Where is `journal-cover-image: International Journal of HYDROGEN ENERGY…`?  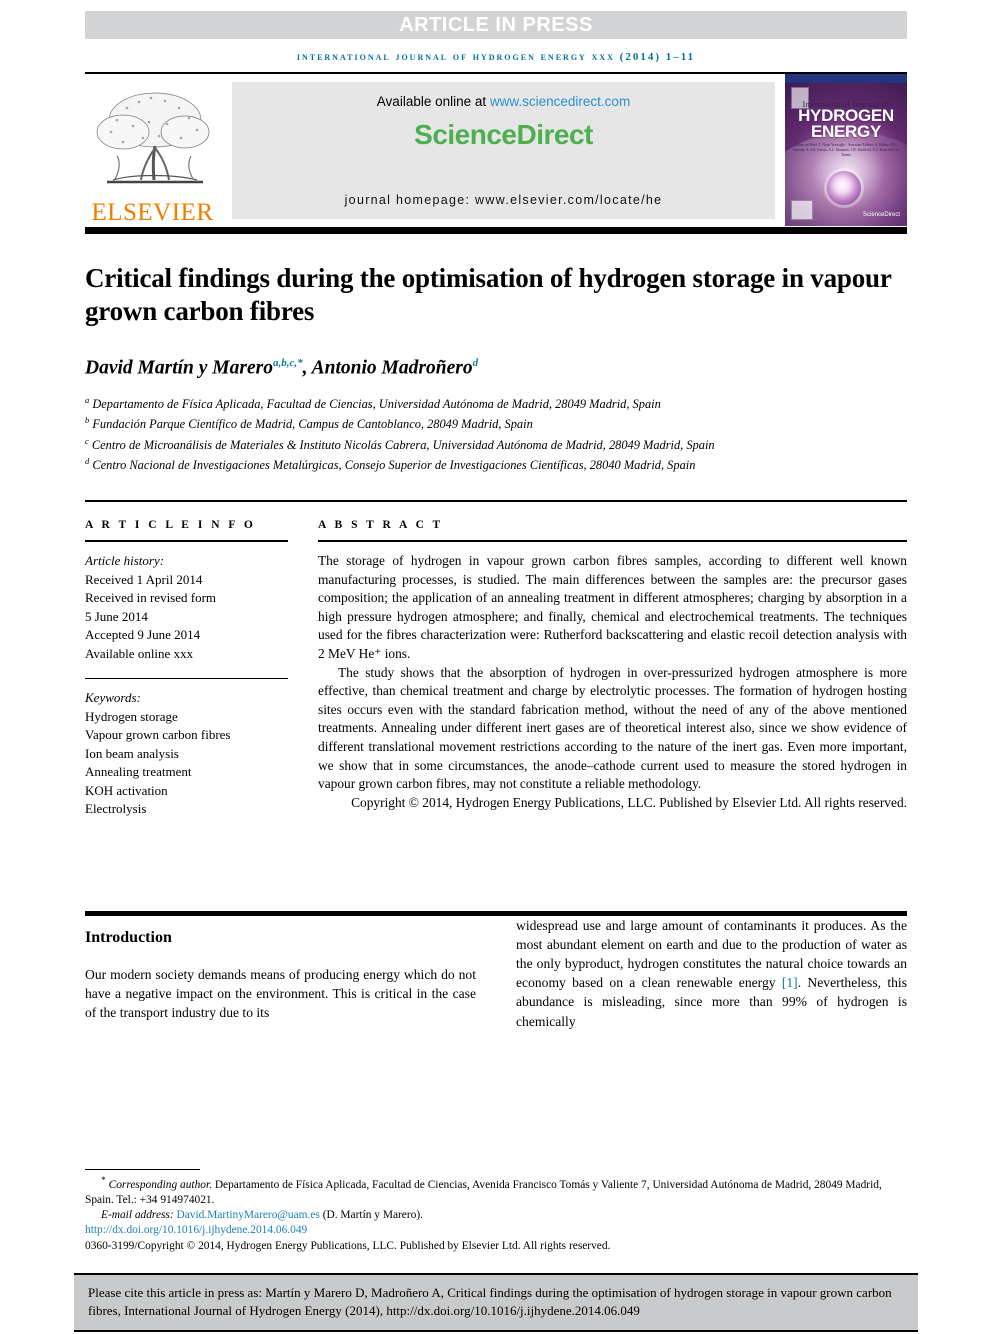 journal-cover-image: International Journal of HYDROGEN ENERGY… is located at coordinates (846, 150).